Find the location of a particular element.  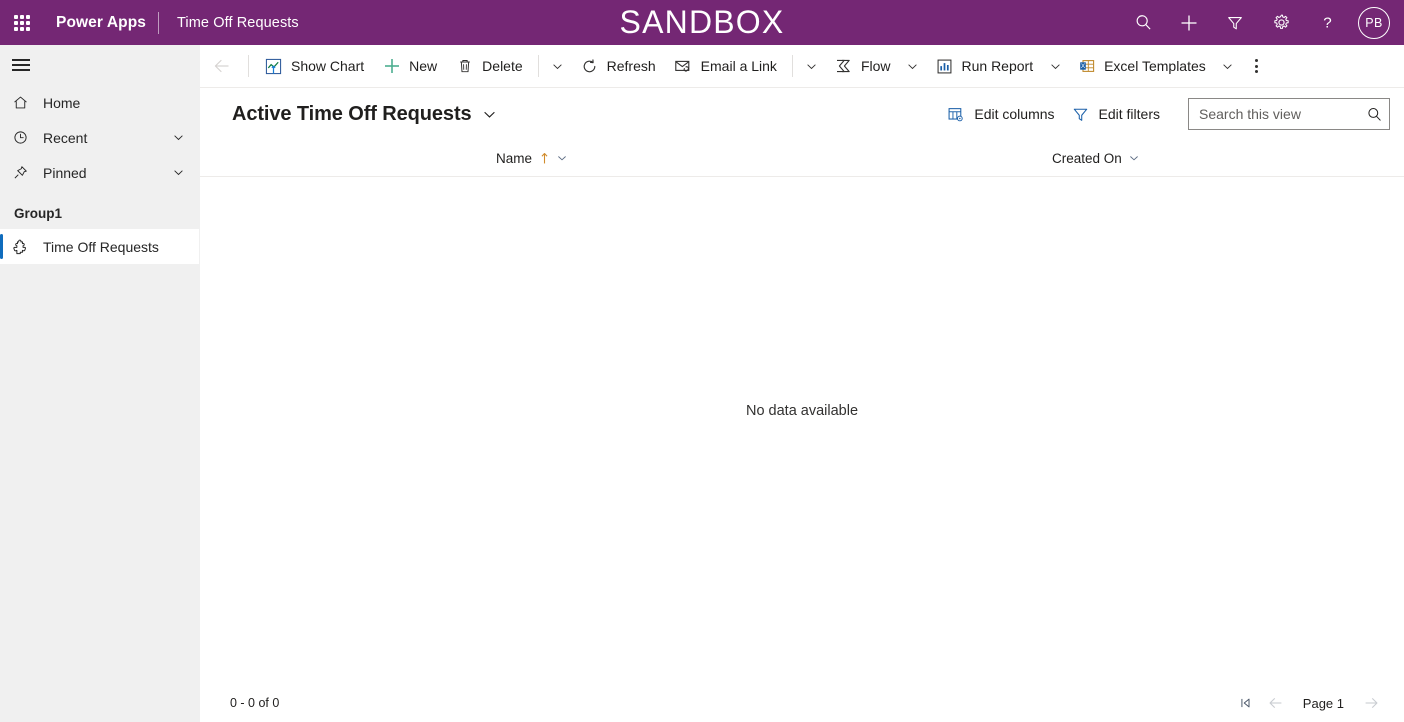

top-bar-actions: ? PB is located at coordinates (1262, 22).